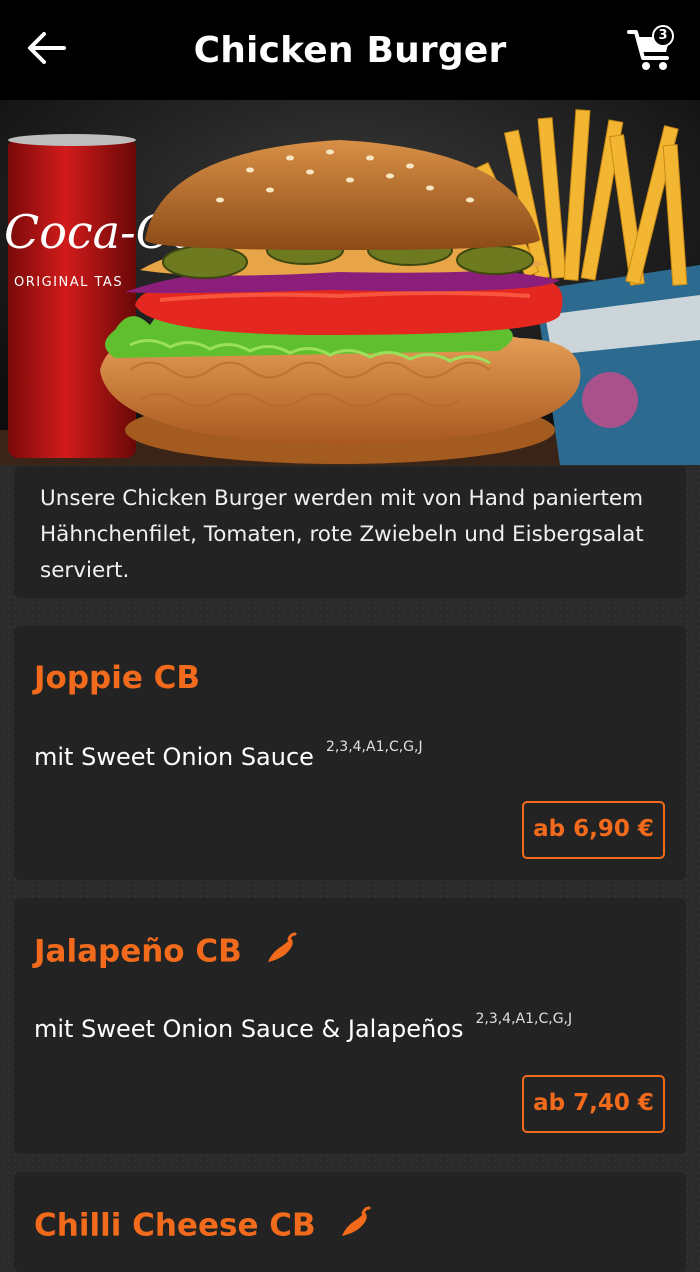 The height and width of the screenshot is (1272, 700). I want to click on product-name-row: Chilli Cheese CB, so click(203, 1227).